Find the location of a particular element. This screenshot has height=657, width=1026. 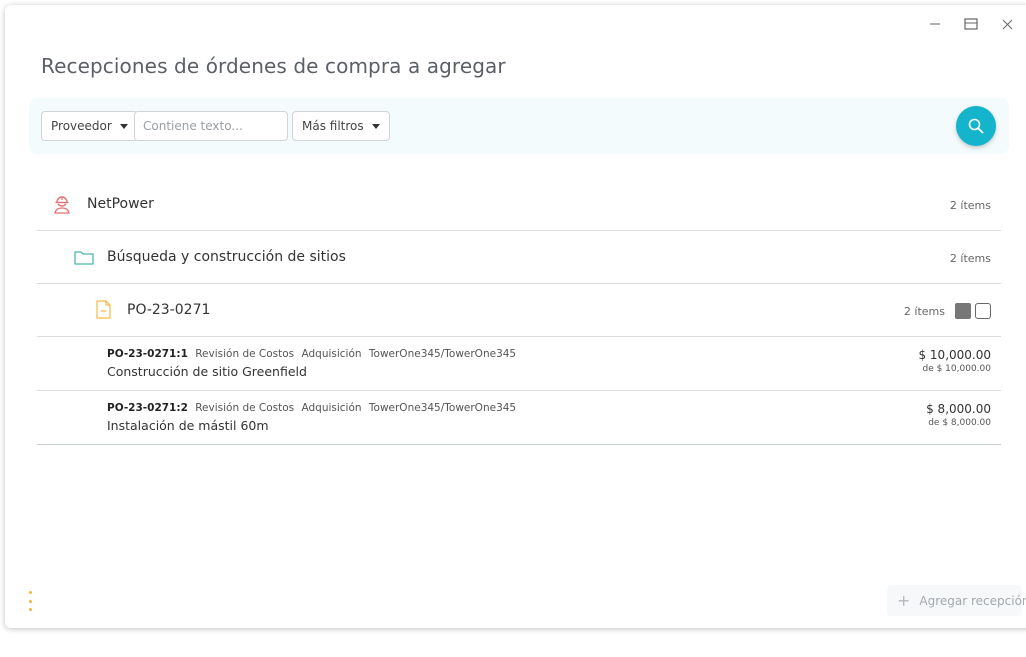

close-icon is located at coordinates (1007, 24).